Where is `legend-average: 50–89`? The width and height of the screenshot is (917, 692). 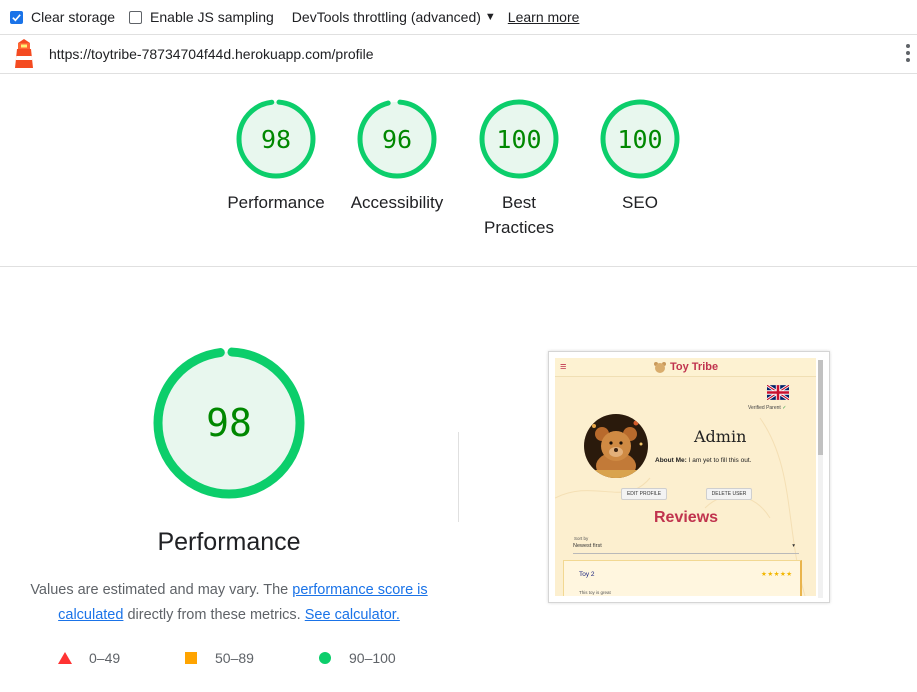 legend-average: 50–89 is located at coordinates (219, 658).